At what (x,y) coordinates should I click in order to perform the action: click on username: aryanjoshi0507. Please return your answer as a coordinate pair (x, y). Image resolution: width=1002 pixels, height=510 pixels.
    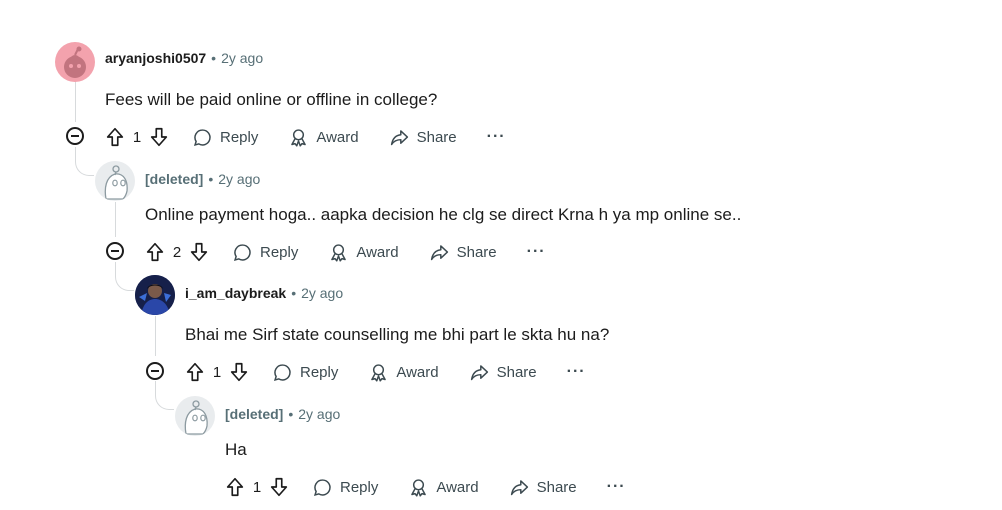
    Looking at the image, I should click on (155, 58).